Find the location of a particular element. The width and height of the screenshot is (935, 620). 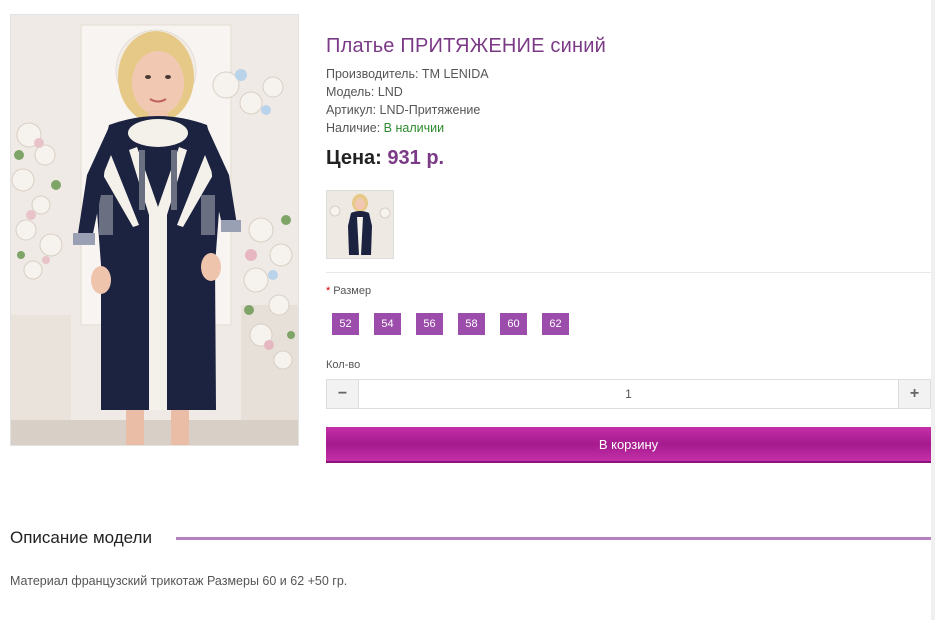

article: Артикул: LND-Притяжение is located at coordinates (403, 110).